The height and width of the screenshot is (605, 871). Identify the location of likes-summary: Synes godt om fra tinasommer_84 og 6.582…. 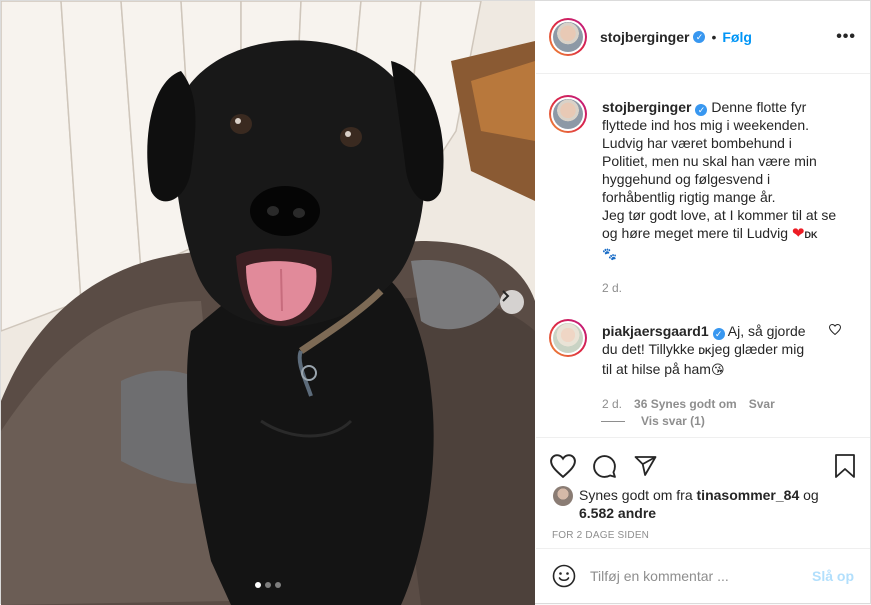
(703, 504).